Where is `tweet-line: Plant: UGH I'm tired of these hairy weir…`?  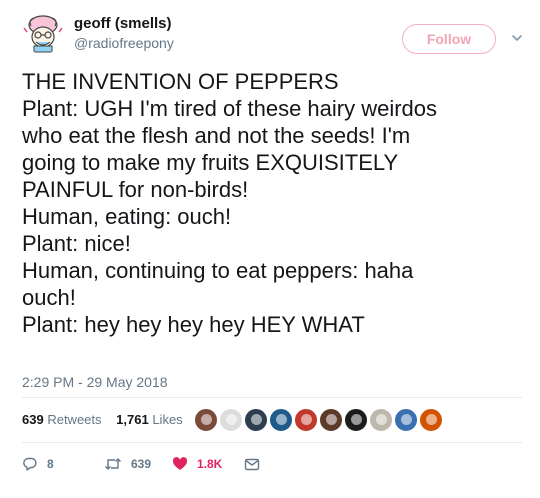
tweet-line: Plant: UGH I'm tired of these hairy weir… is located at coordinates (230, 108).